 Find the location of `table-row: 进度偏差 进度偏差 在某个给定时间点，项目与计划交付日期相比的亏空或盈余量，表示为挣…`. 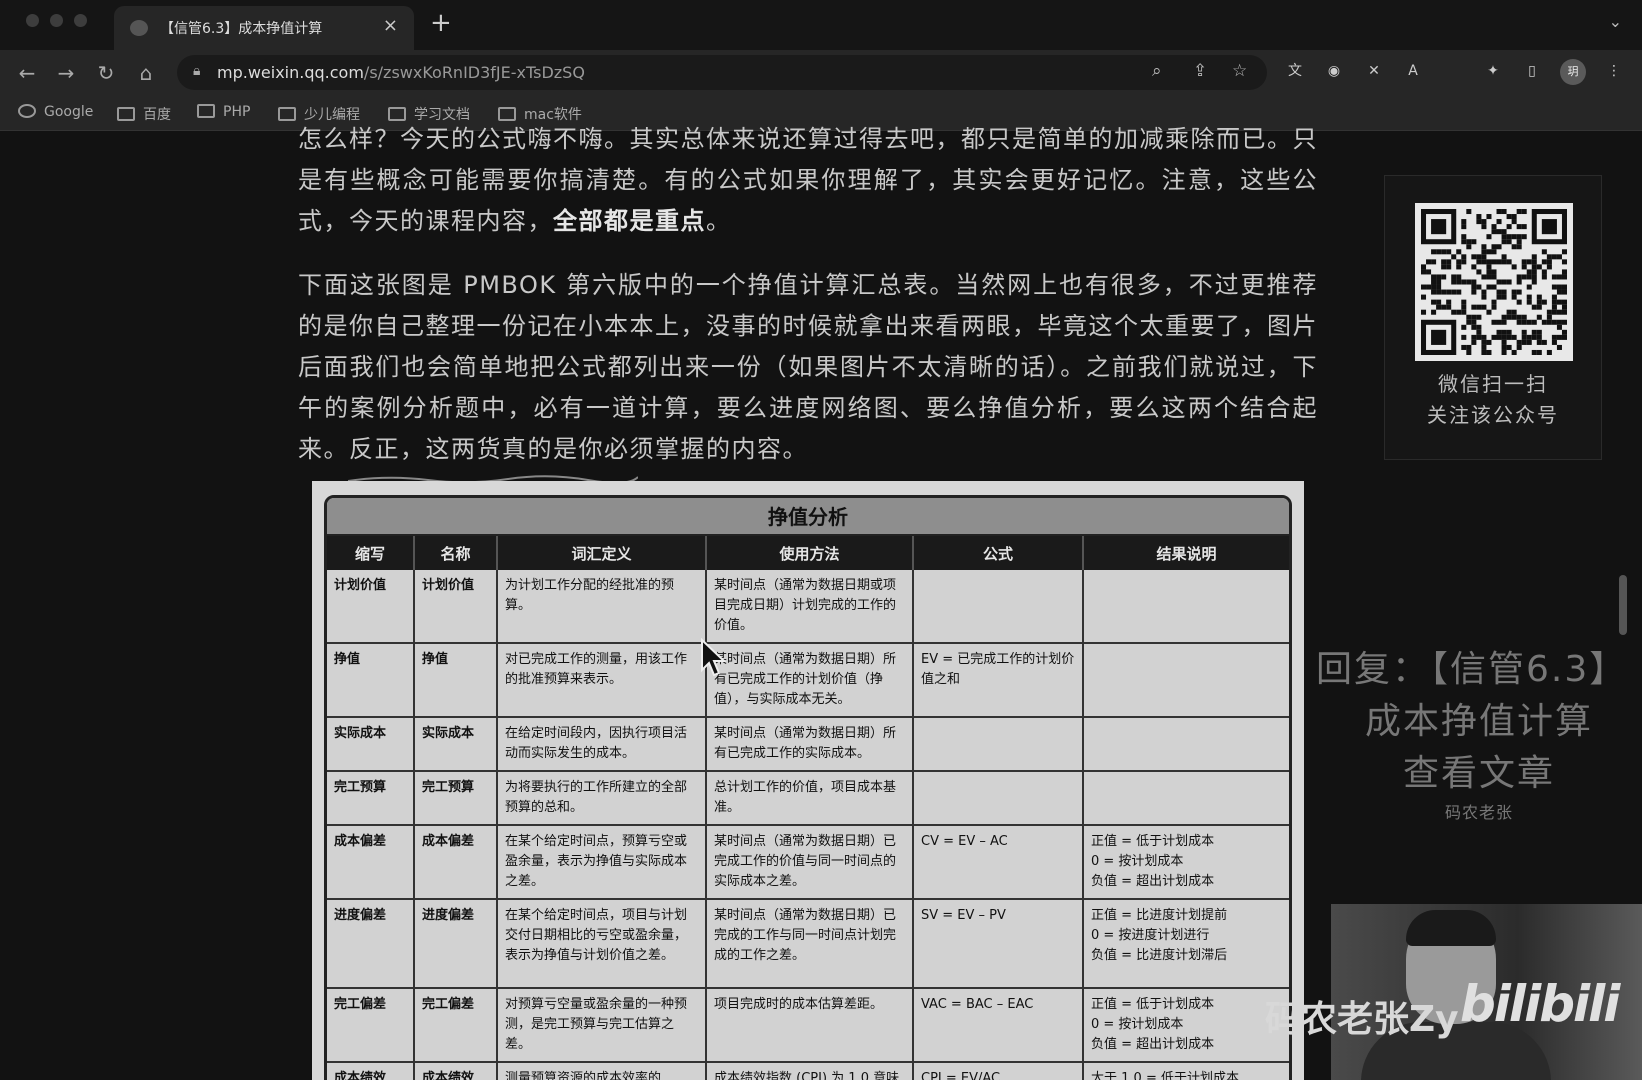

table-row: 进度偏差 进度偏差 在某个给定时间点，项目与计划交付日期相比的亏空或盈余量，表示为挣… is located at coordinates (808, 944).